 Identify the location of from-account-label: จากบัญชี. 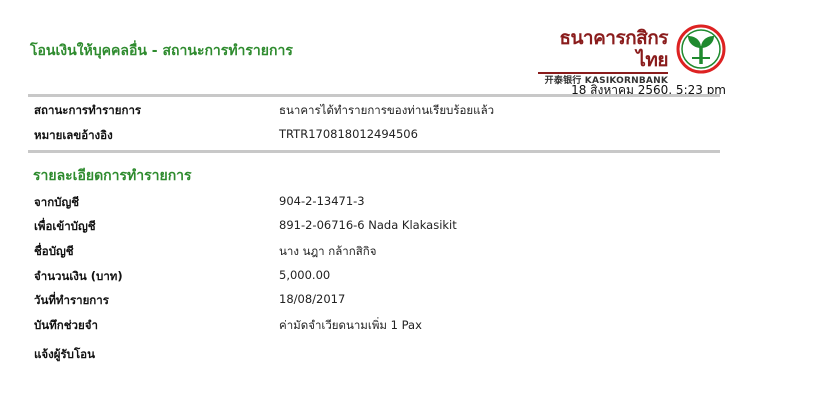
(57, 202).